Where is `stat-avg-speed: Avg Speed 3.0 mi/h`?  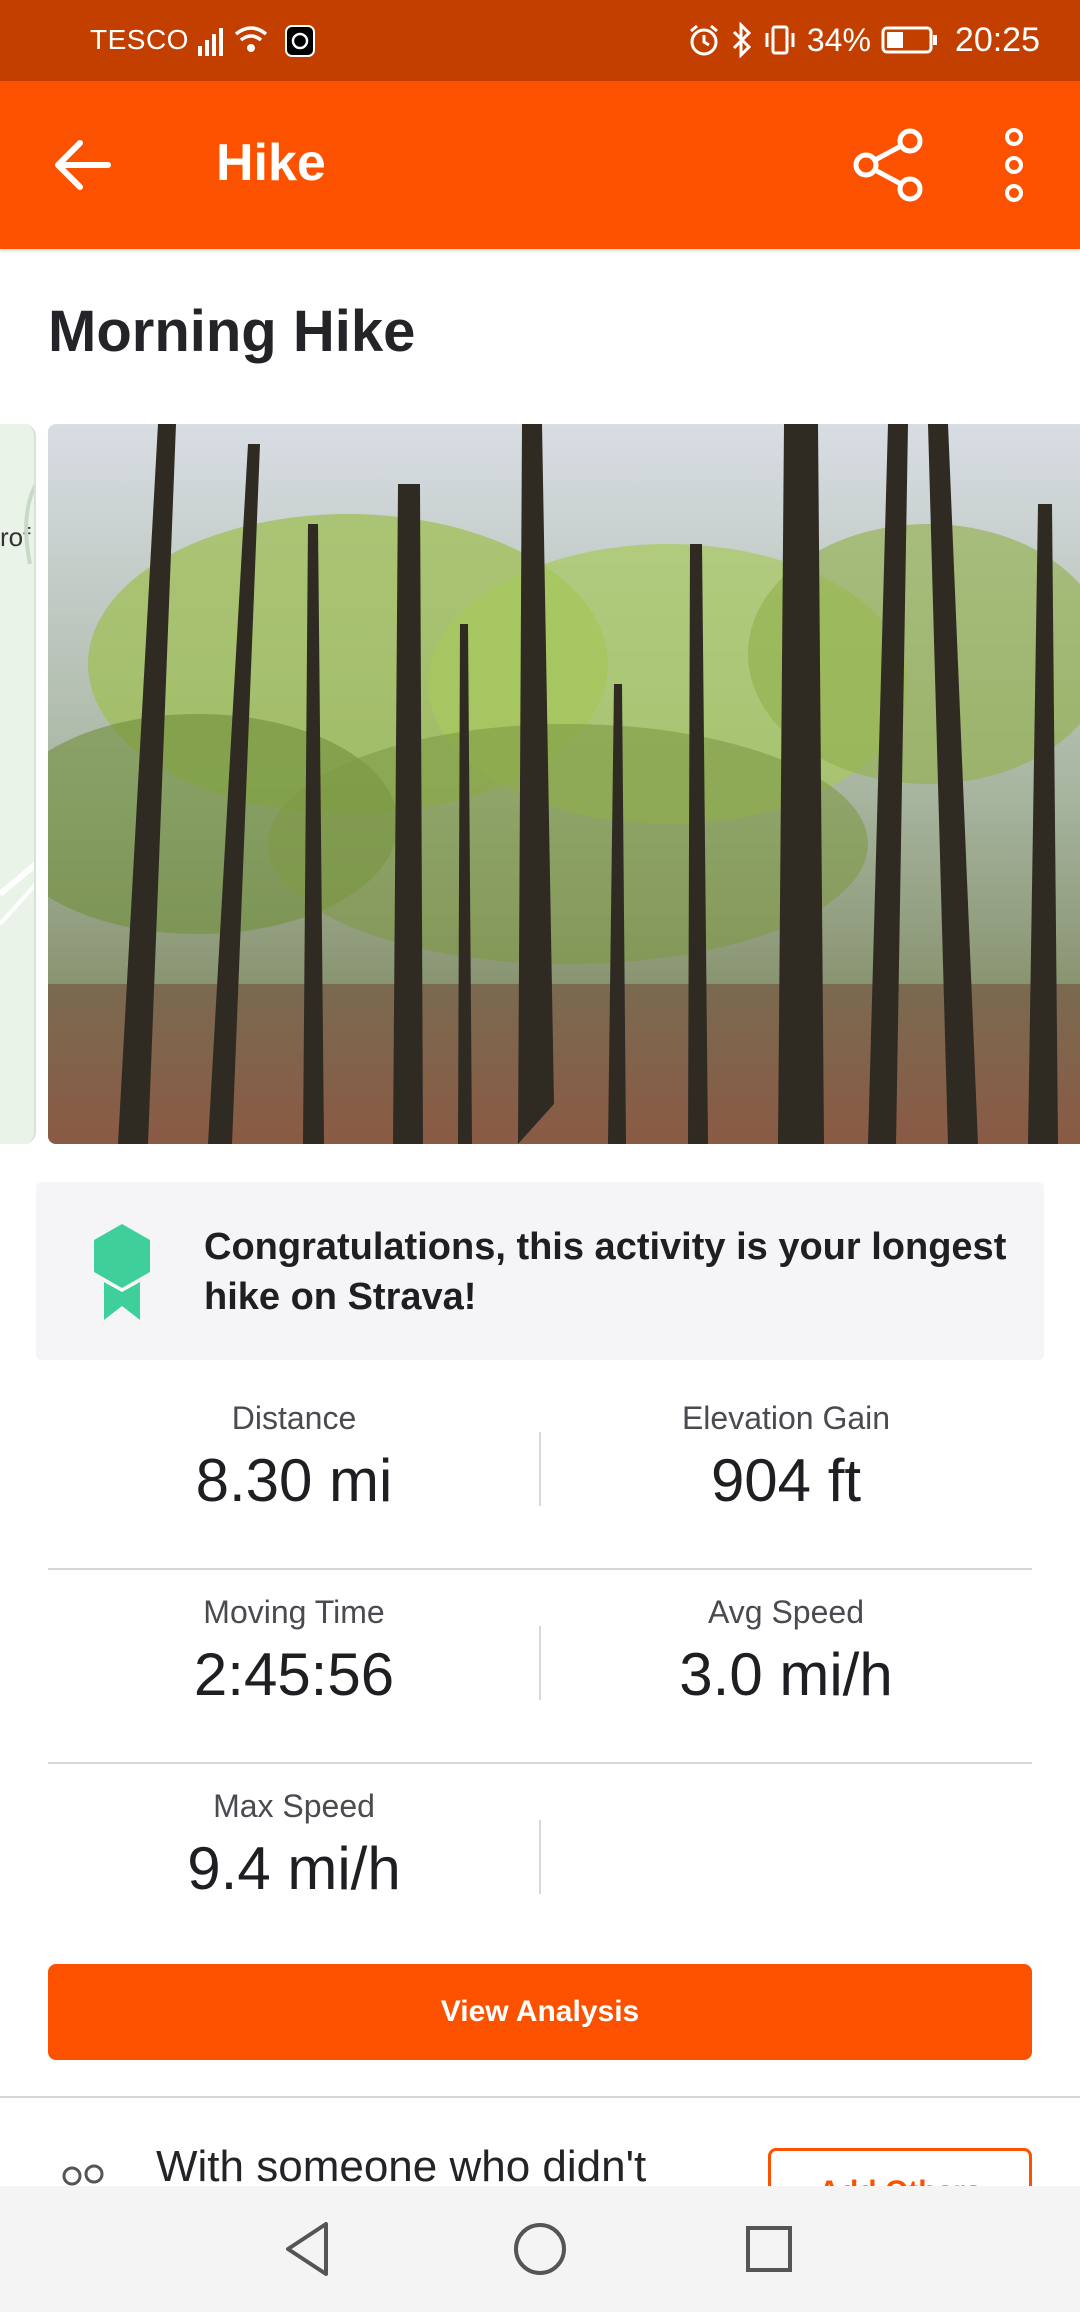
stat-avg-speed: Avg Speed 3.0 mi/h is located at coordinates (786, 1667).